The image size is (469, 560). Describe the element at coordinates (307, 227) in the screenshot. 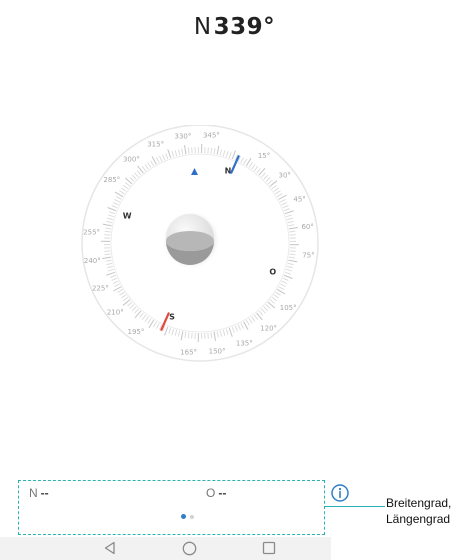

I see `degree-label: 60°` at that location.